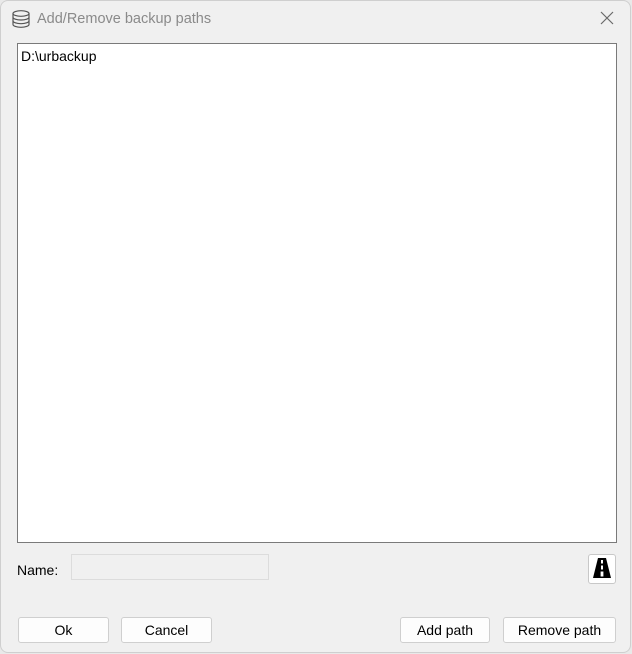 This screenshot has height=654, width=632. What do you see at coordinates (38, 570) in the screenshot?
I see `name-label: Name:` at bounding box center [38, 570].